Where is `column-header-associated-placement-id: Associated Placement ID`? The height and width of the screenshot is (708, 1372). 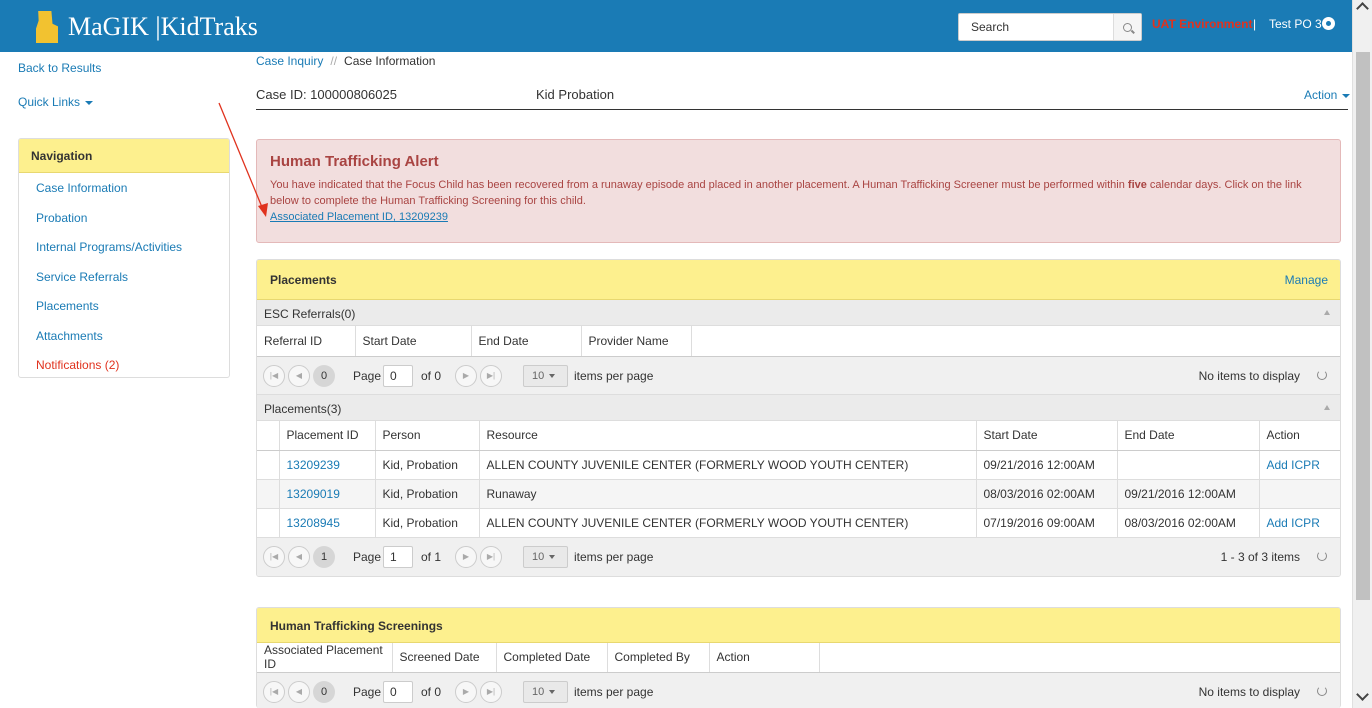 column-header-associated-placement-id: Associated Placement ID is located at coordinates (325, 658).